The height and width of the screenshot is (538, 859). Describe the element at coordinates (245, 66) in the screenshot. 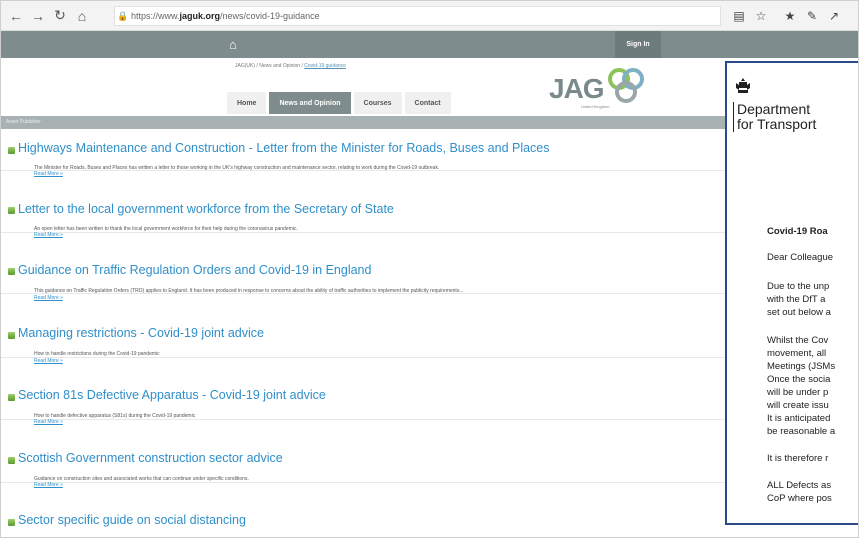

I see `breadcrumb-jag: JAG(UK)` at that location.